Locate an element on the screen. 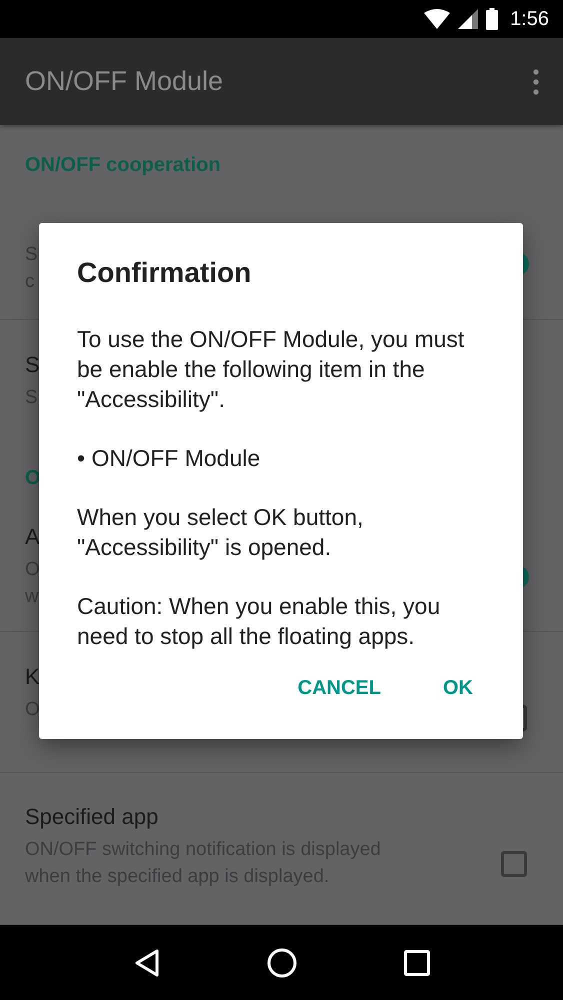 Image resolution: width=563 pixels, height=1000 pixels. wifi-icon is located at coordinates (437, 19).